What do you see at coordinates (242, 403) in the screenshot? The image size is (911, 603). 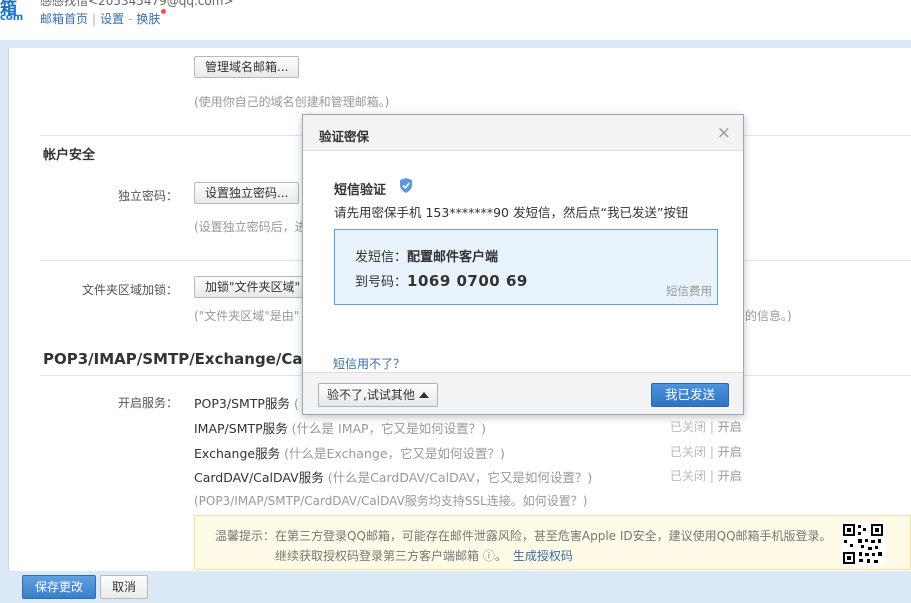 I see `service-name: POP3/SMTP服务` at bounding box center [242, 403].